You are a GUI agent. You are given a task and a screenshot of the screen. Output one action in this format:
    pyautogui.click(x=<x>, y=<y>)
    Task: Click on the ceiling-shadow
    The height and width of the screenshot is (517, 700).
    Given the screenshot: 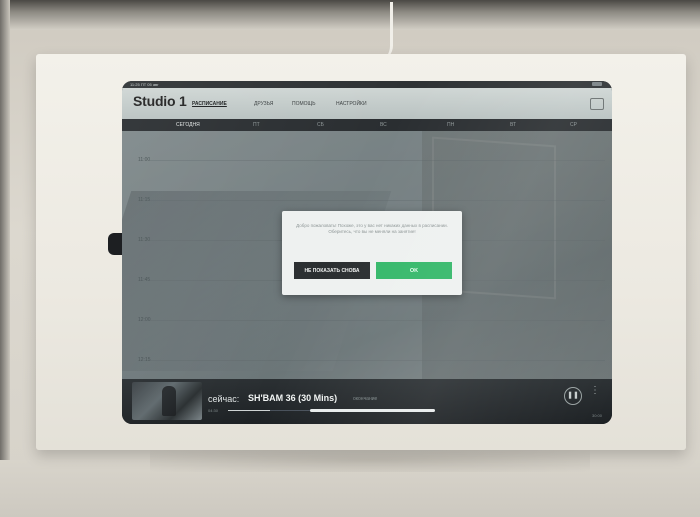 What is the action you would take?
    pyautogui.click(x=350, y=15)
    